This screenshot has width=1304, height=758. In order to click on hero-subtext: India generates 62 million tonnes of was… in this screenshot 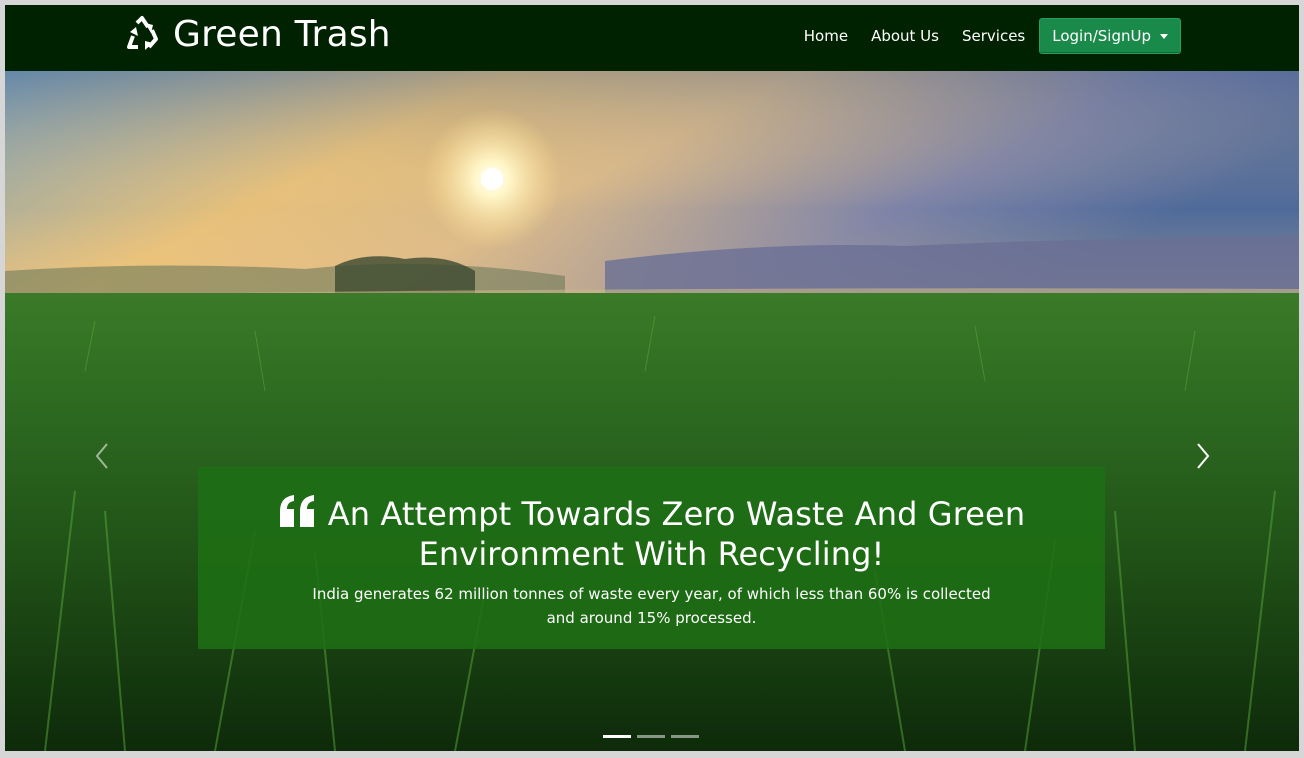, I will do `click(651, 606)`.